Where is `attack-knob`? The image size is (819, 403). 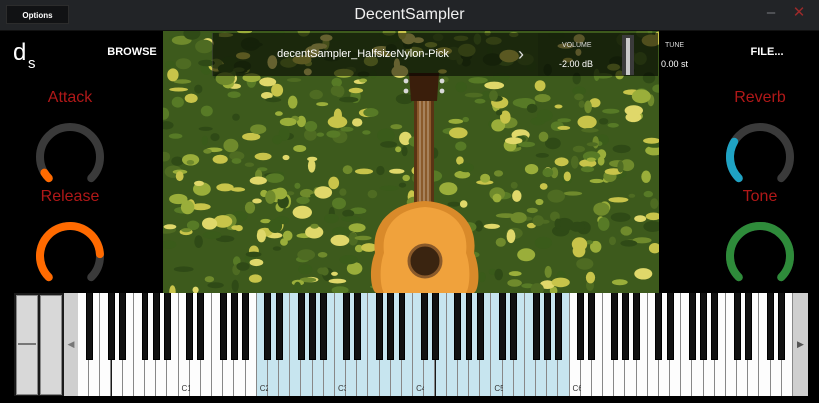 attack-knob is located at coordinates (70, 157).